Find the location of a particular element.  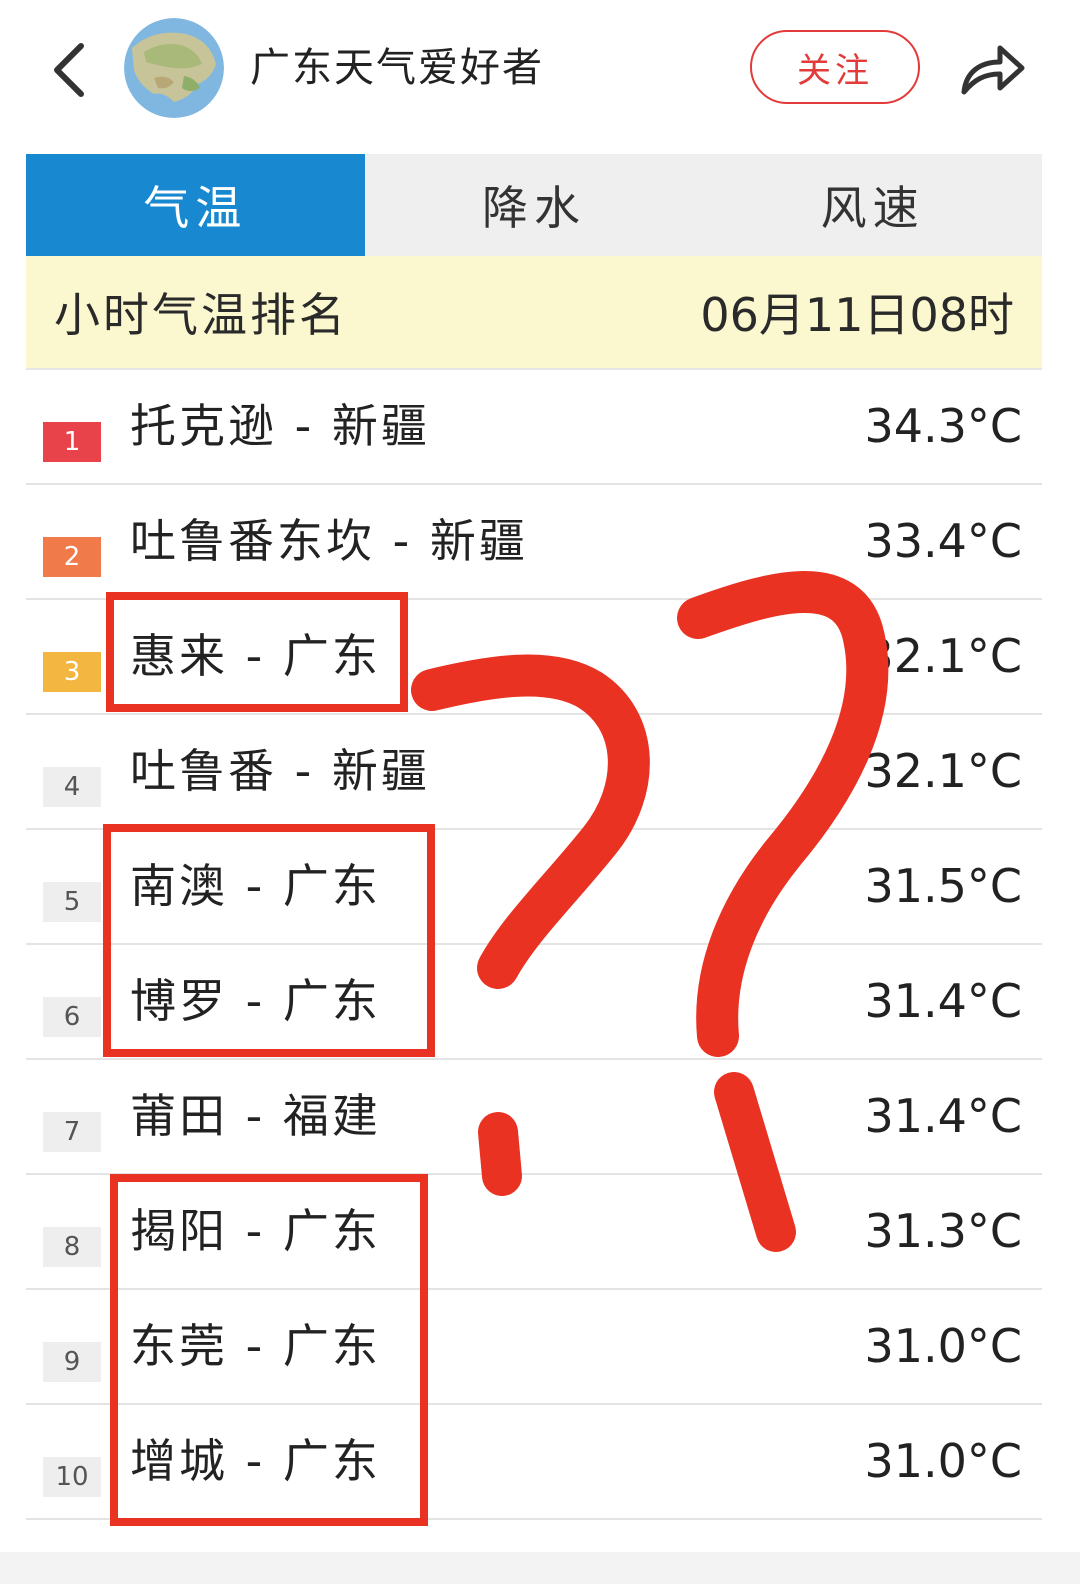

ranking-row: 10 增城 - 广东 31.0°C is located at coordinates (534, 1462).